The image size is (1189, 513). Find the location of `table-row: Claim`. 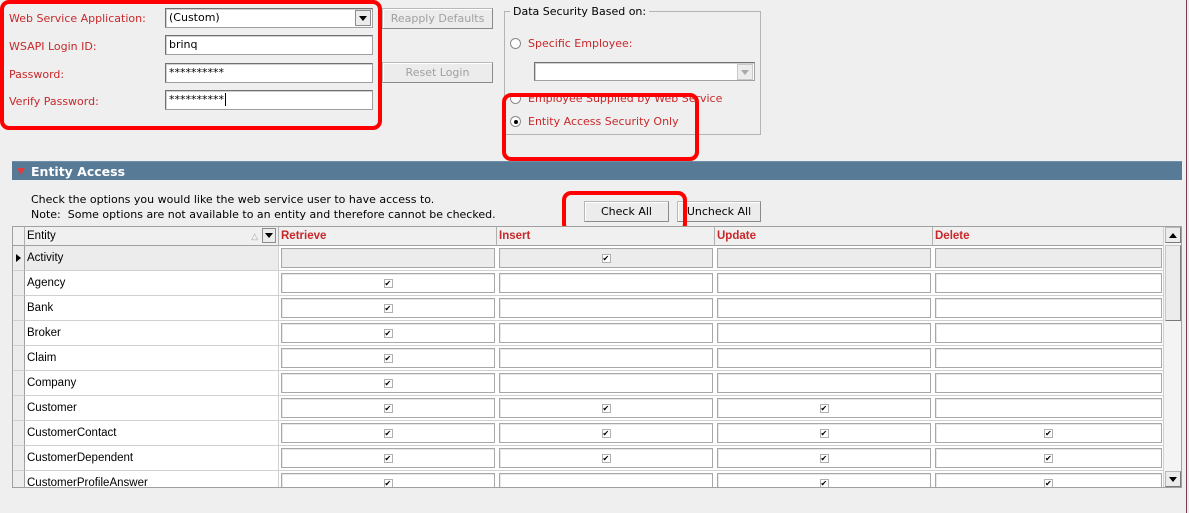

table-row: Claim is located at coordinates (588, 358).